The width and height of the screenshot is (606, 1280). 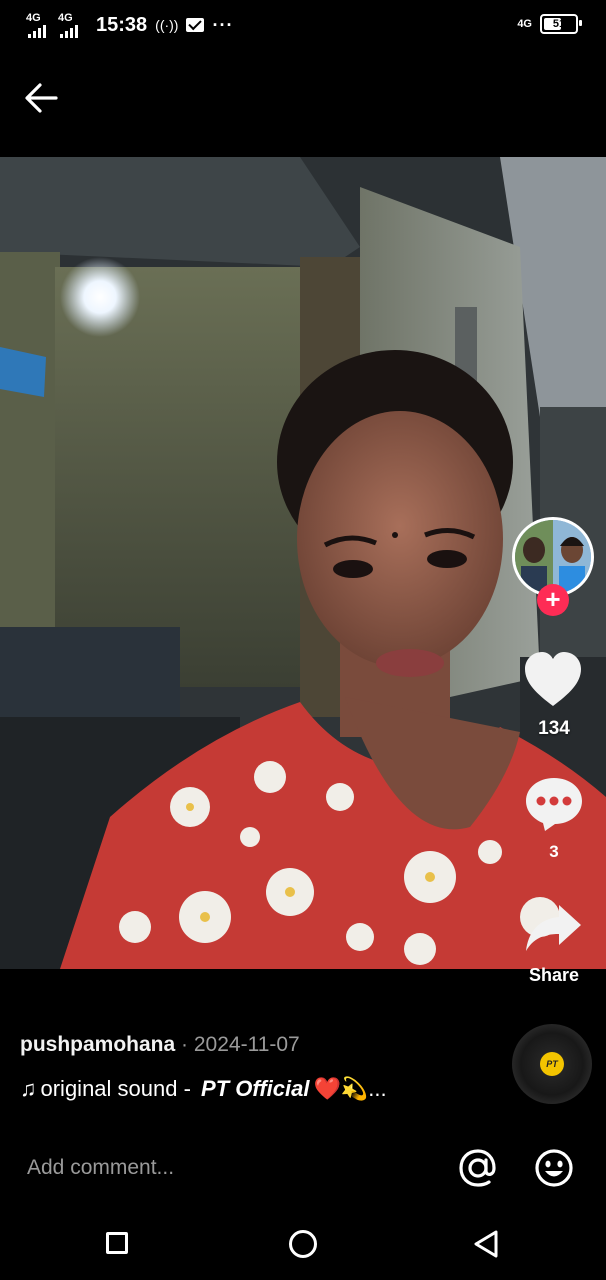 I want to click on network-4g-icon: 4G, so click(x=524, y=24).